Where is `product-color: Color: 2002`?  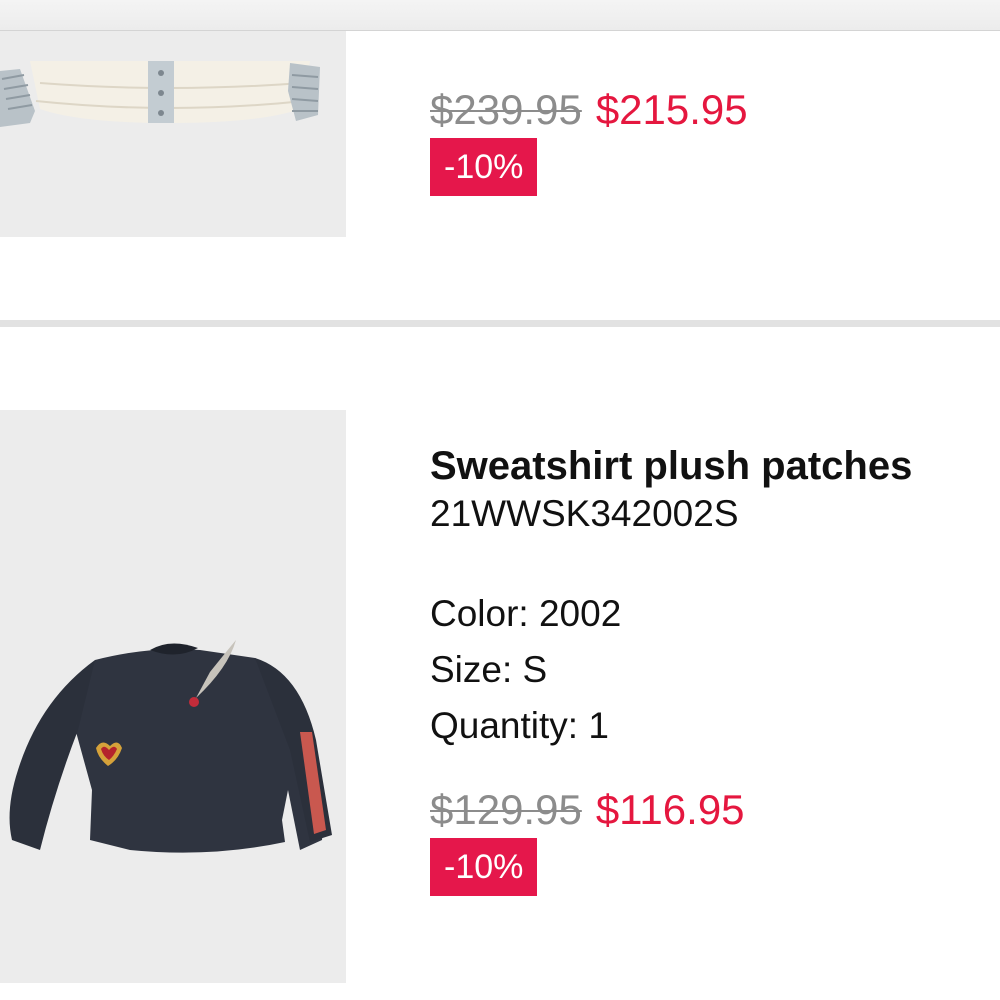
product-color: Color: 2002 is located at coordinates (526, 613).